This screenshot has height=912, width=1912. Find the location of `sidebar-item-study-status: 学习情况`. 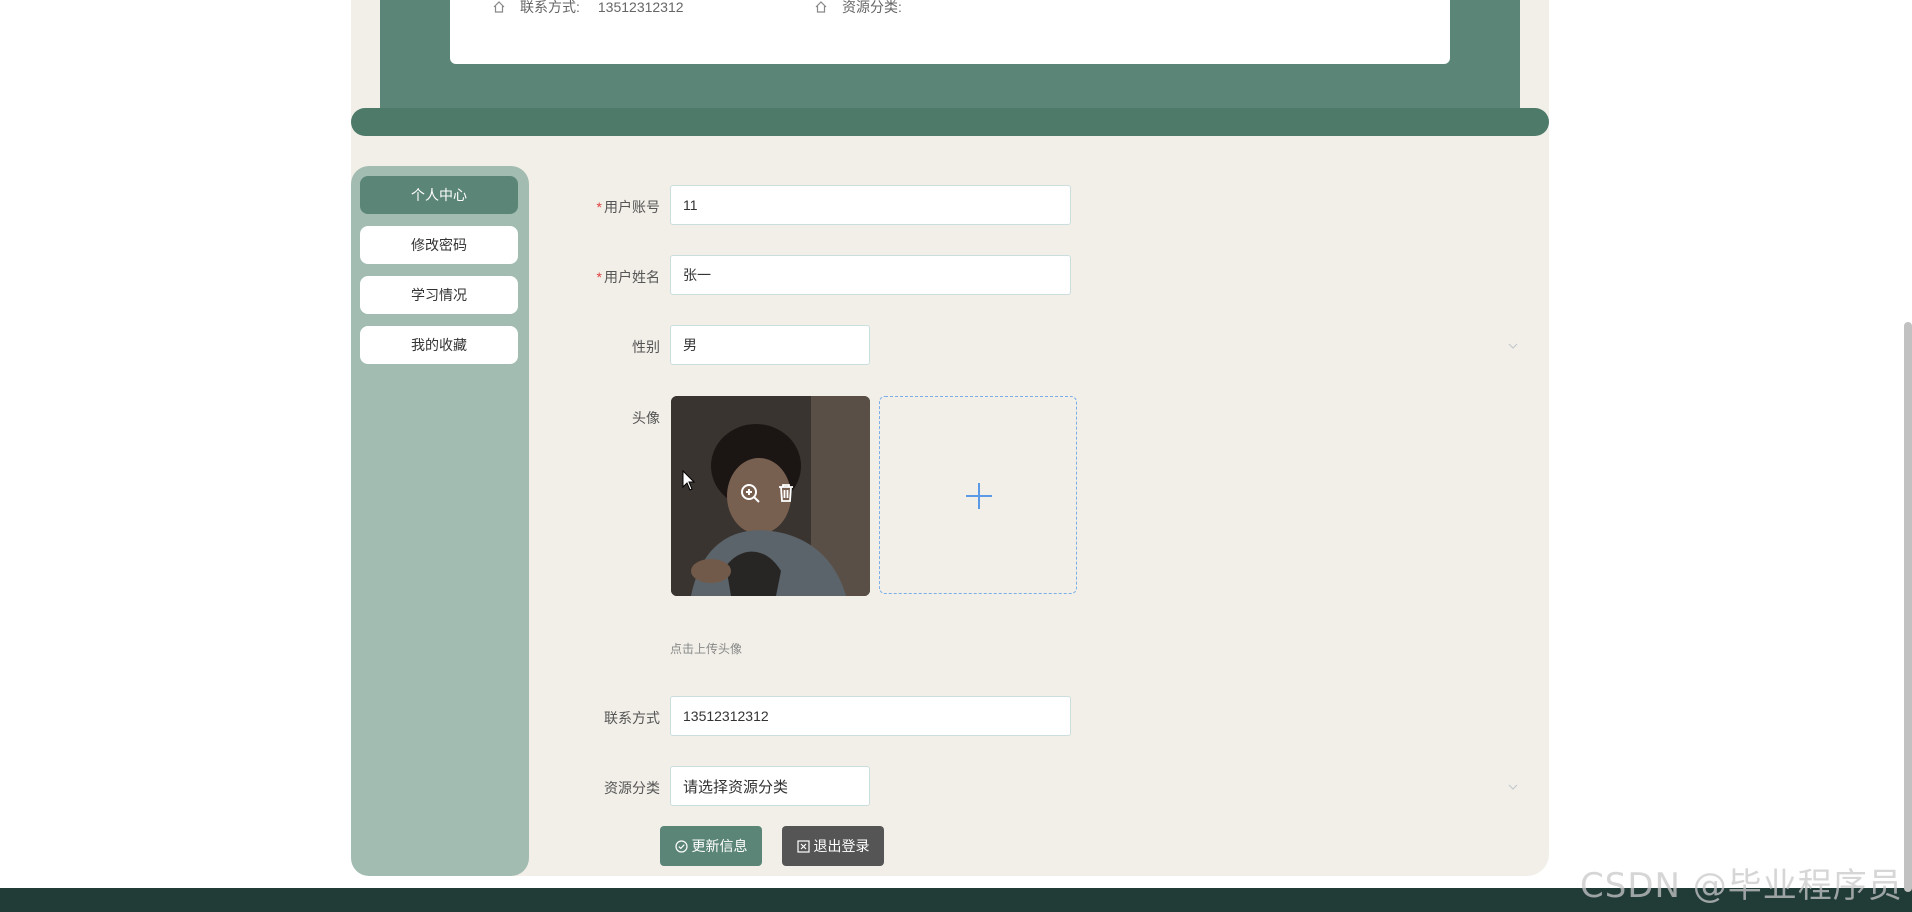

sidebar-item-study-status: 学习情况 is located at coordinates (439, 295).